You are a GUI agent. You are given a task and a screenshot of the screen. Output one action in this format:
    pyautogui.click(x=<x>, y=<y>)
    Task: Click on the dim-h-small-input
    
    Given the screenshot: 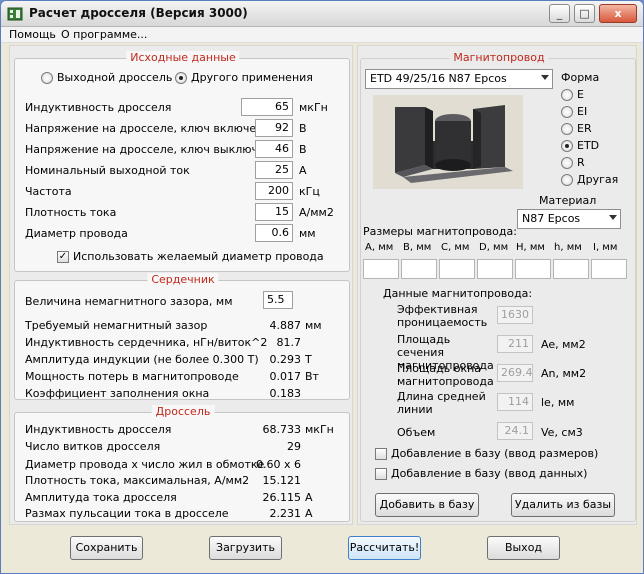 What is the action you would take?
    pyautogui.click(x=571, y=269)
    